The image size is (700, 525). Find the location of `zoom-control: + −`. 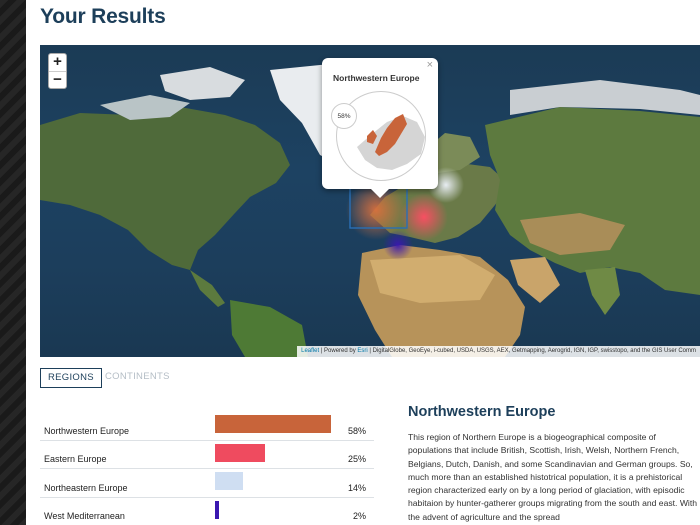

zoom-control: + − is located at coordinates (57, 71).